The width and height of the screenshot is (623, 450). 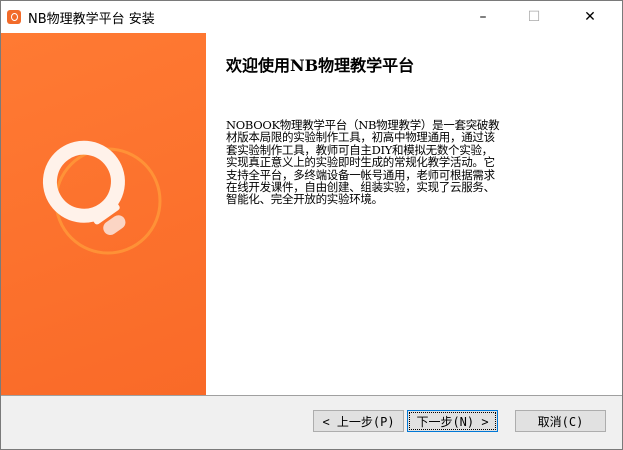 What do you see at coordinates (91, 19) in the screenshot?
I see `window-title: NB物理教学平台 安装` at bounding box center [91, 19].